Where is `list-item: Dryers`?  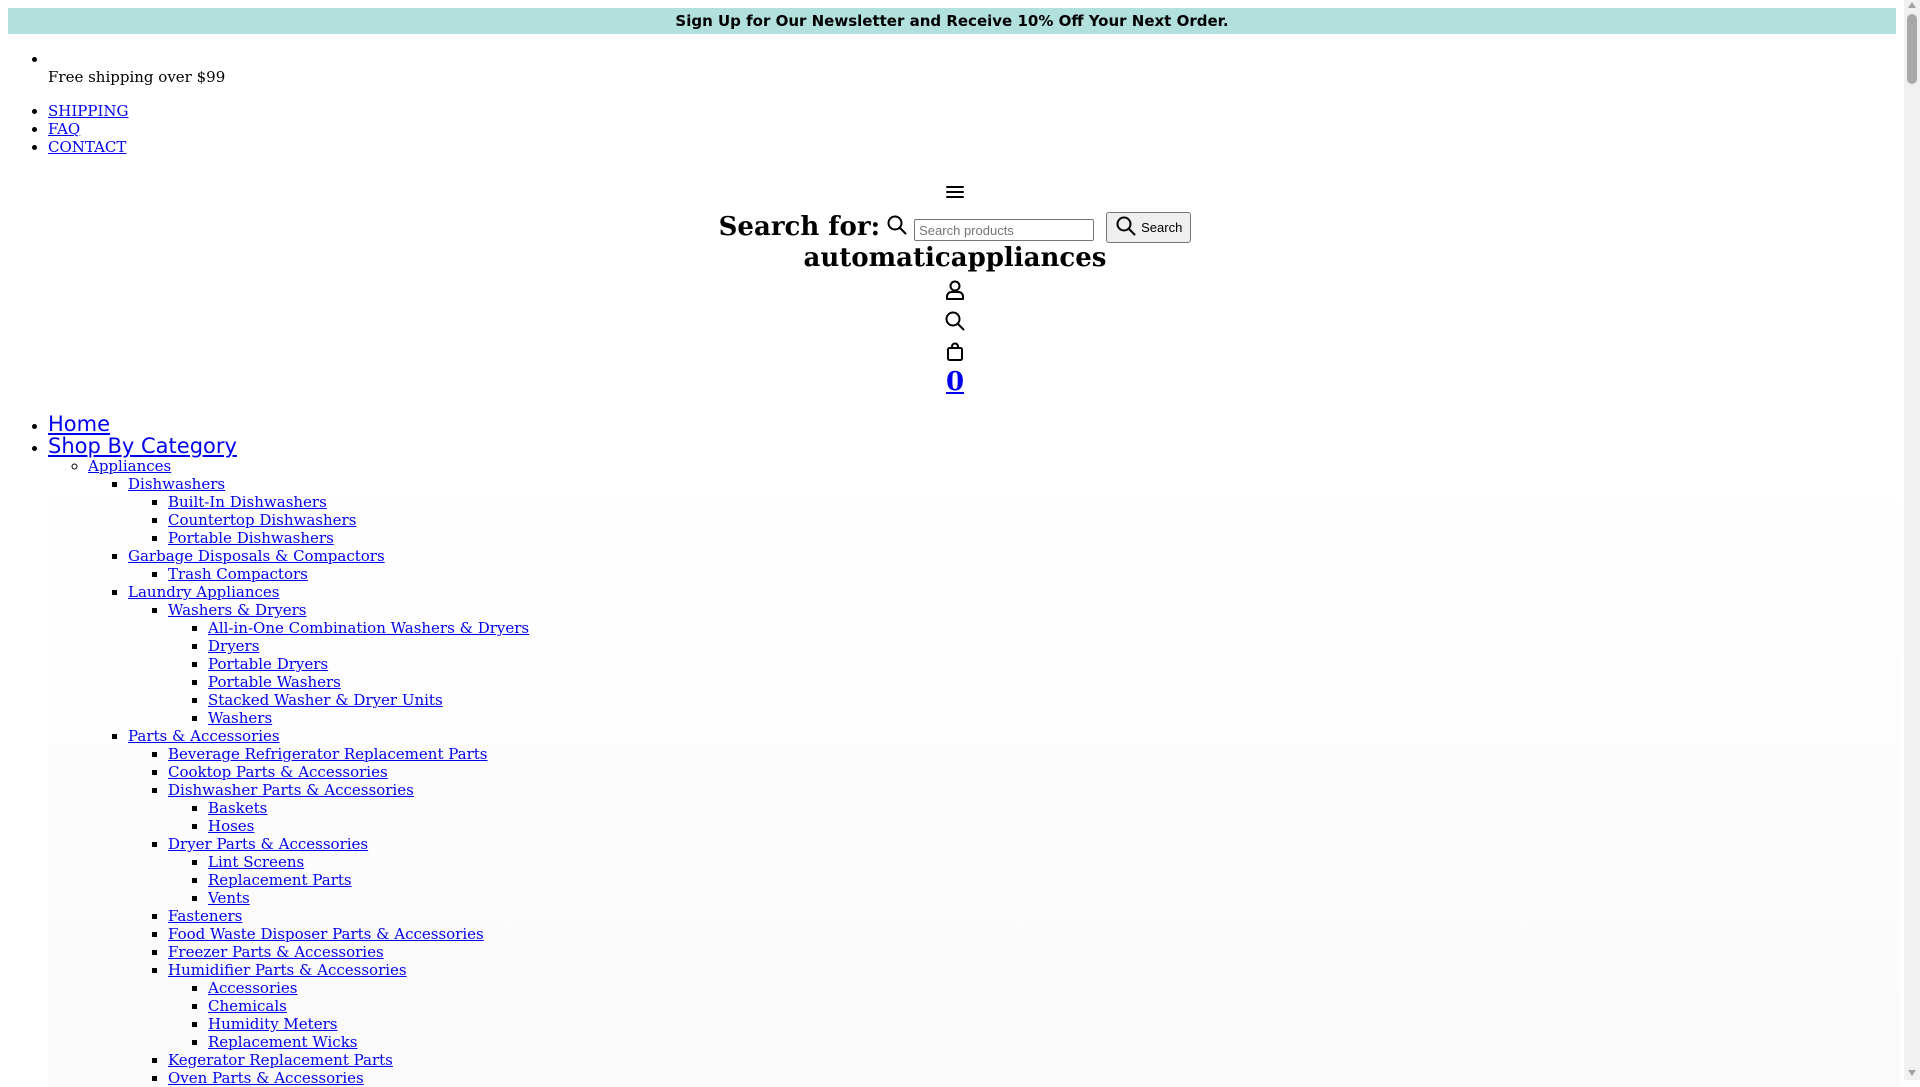
list-item: Dryers is located at coordinates (1054, 646).